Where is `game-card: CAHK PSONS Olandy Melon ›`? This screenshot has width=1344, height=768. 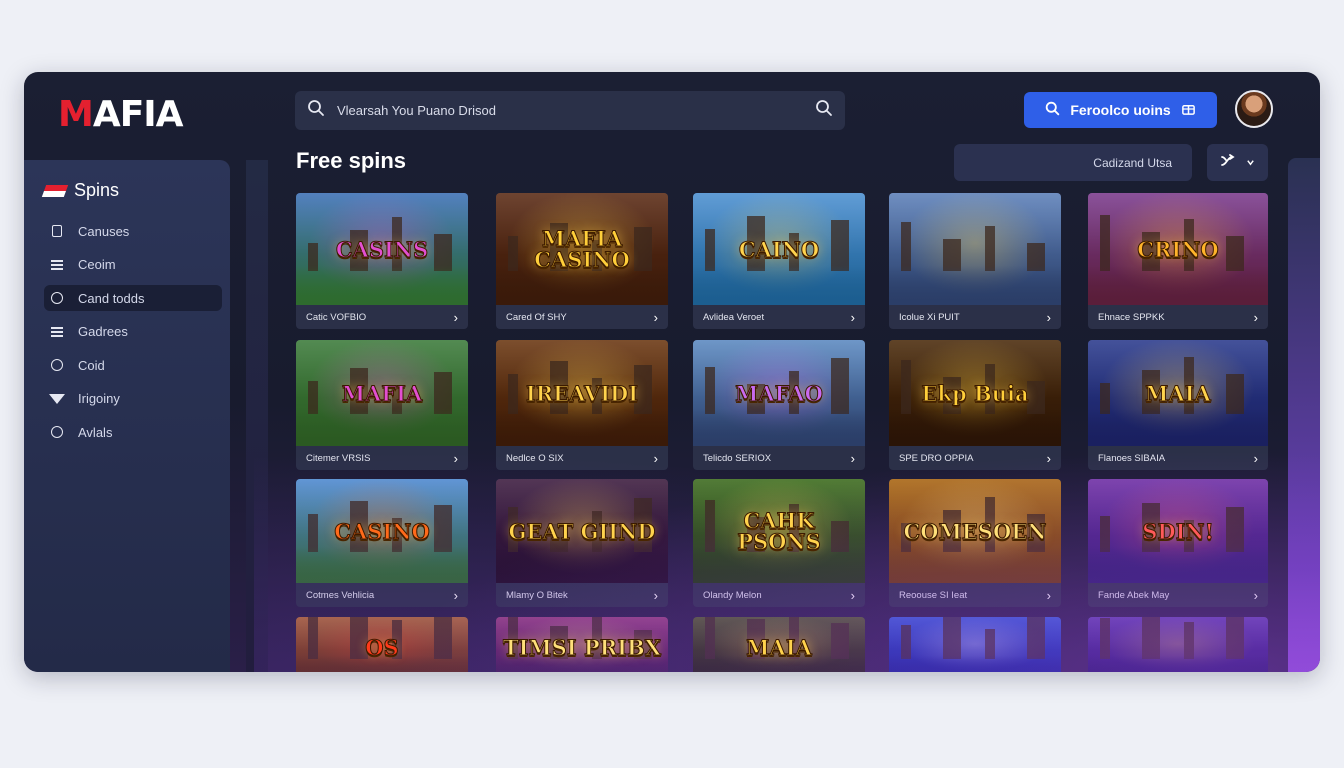 game-card: CAHK PSONS Olandy Melon › is located at coordinates (779, 543).